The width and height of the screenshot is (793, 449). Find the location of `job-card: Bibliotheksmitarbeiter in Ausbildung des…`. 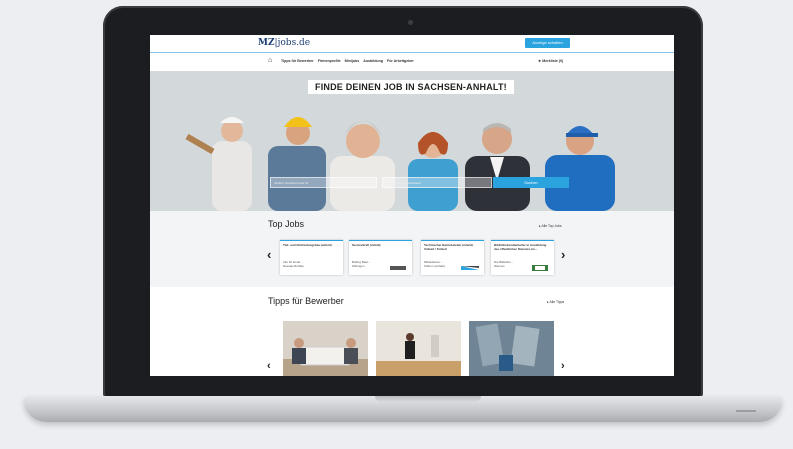

job-card: Bibliotheksmitarbeiter in Ausbildung des… is located at coordinates (522, 257).